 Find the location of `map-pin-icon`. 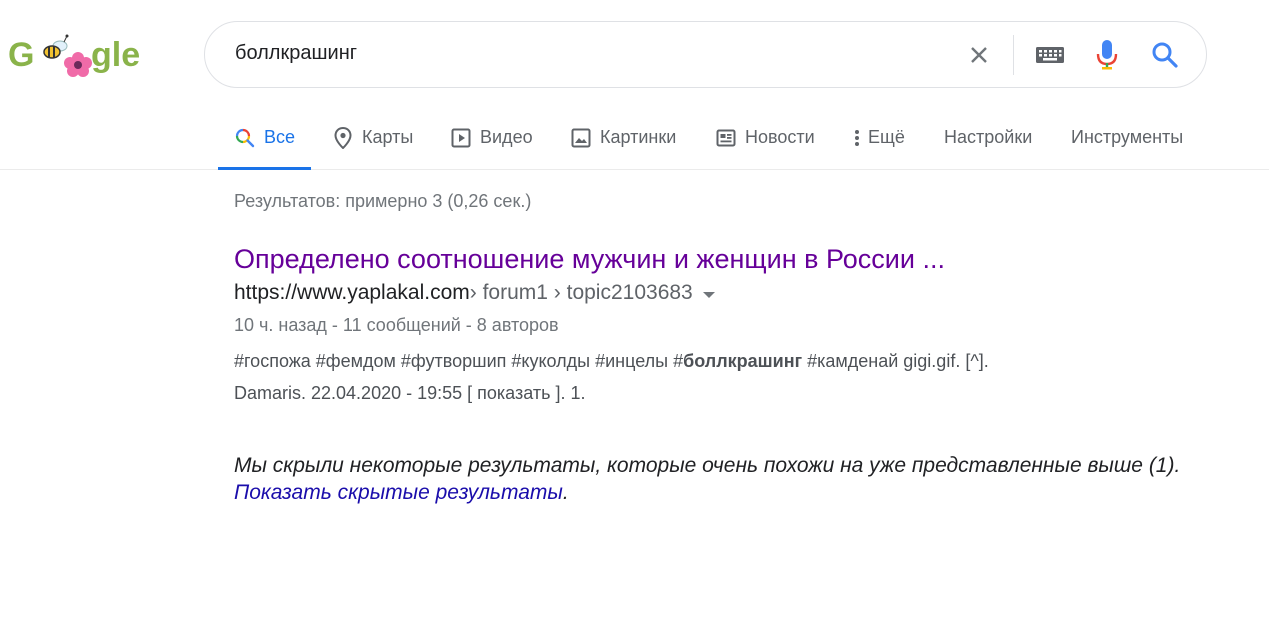

map-pin-icon is located at coordinates (343, 137).